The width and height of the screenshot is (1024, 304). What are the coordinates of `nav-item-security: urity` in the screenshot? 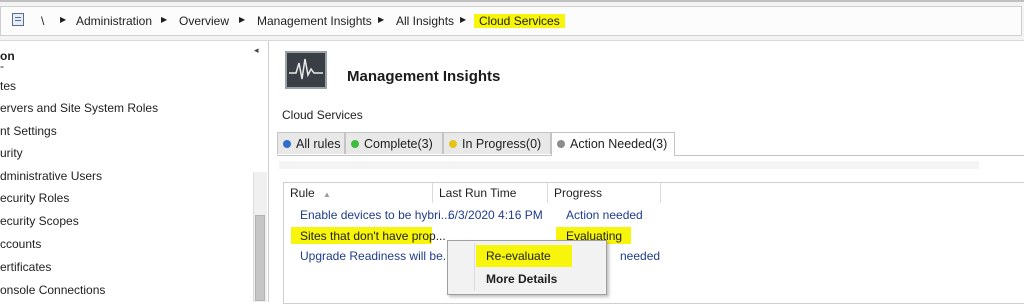 It's located at (11, 153).